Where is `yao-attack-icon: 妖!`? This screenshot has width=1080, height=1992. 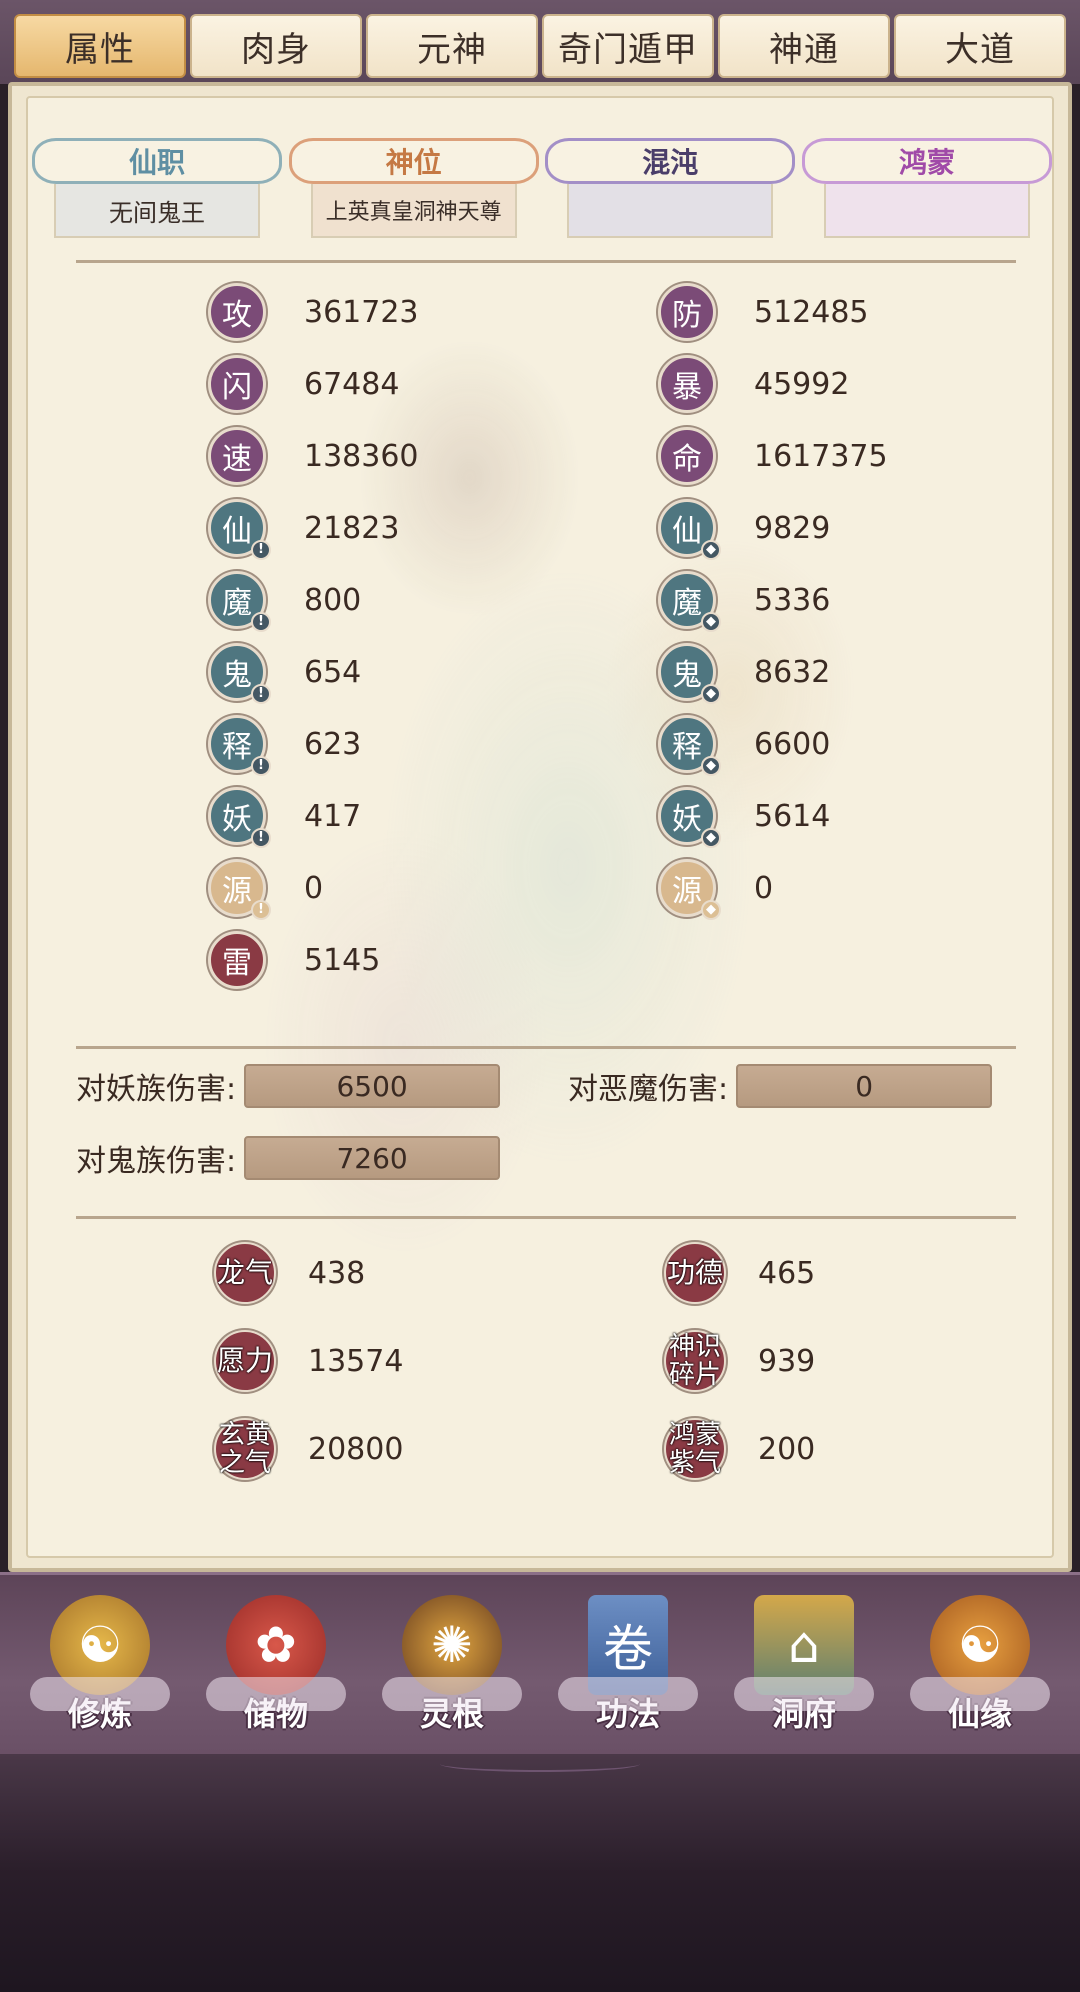 yao-attack-icon: 妖! is located at coordinates (239, 817).